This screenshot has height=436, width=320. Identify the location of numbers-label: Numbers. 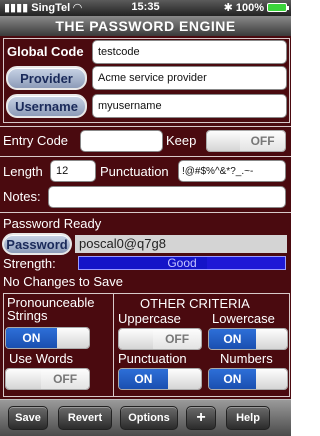
(246, 358).